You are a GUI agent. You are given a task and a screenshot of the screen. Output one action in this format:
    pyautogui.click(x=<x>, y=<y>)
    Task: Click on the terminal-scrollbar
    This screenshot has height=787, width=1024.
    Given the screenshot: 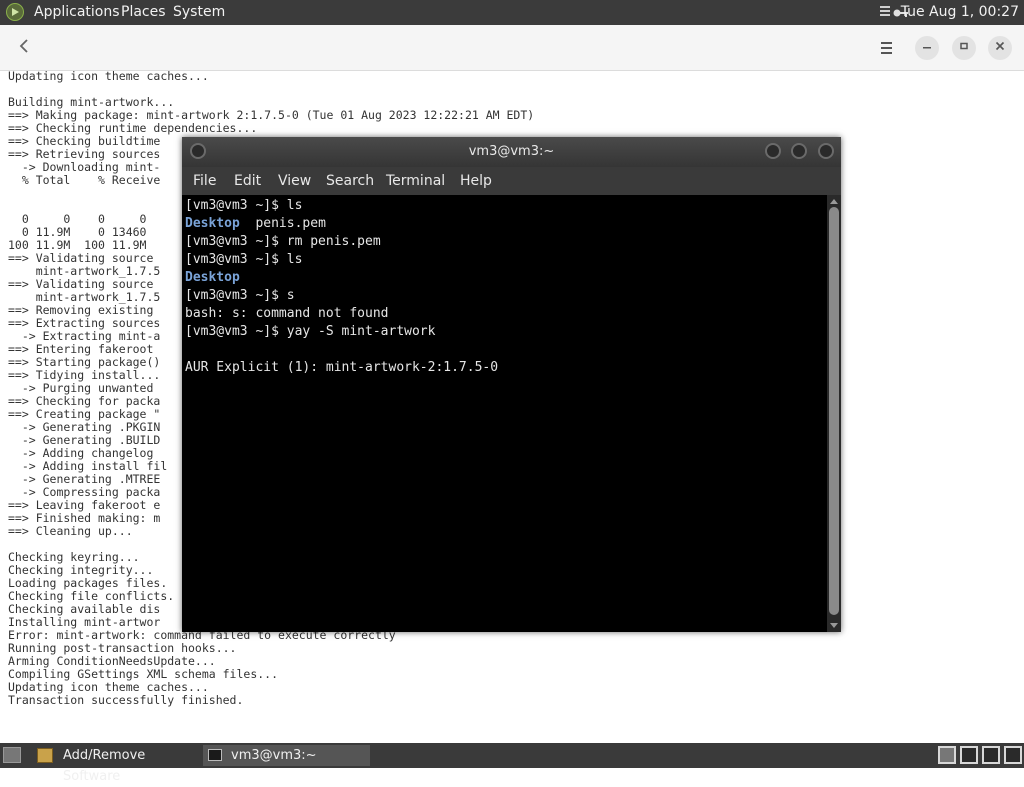 What is the action you would take?
    pyautogui.click(x=834, y=413)
    